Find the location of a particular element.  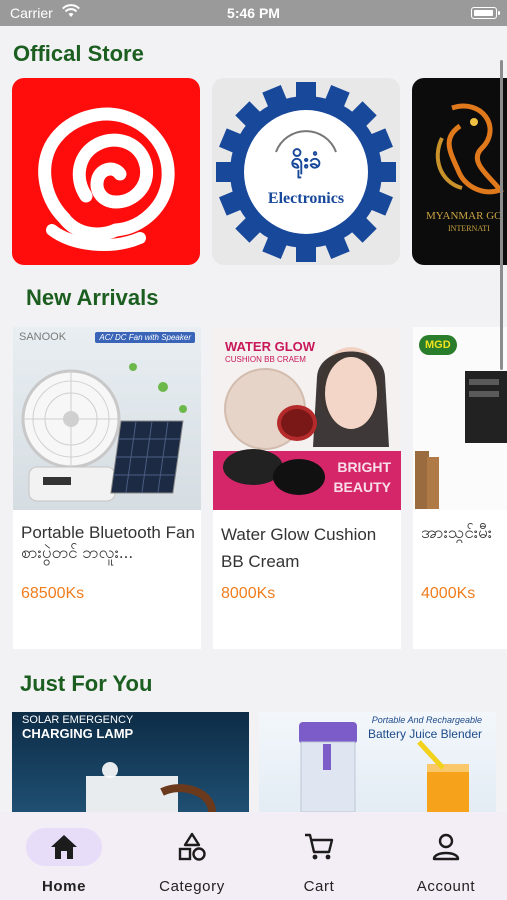

official-store-title: Offical Store is located at coordinates (78, 53).